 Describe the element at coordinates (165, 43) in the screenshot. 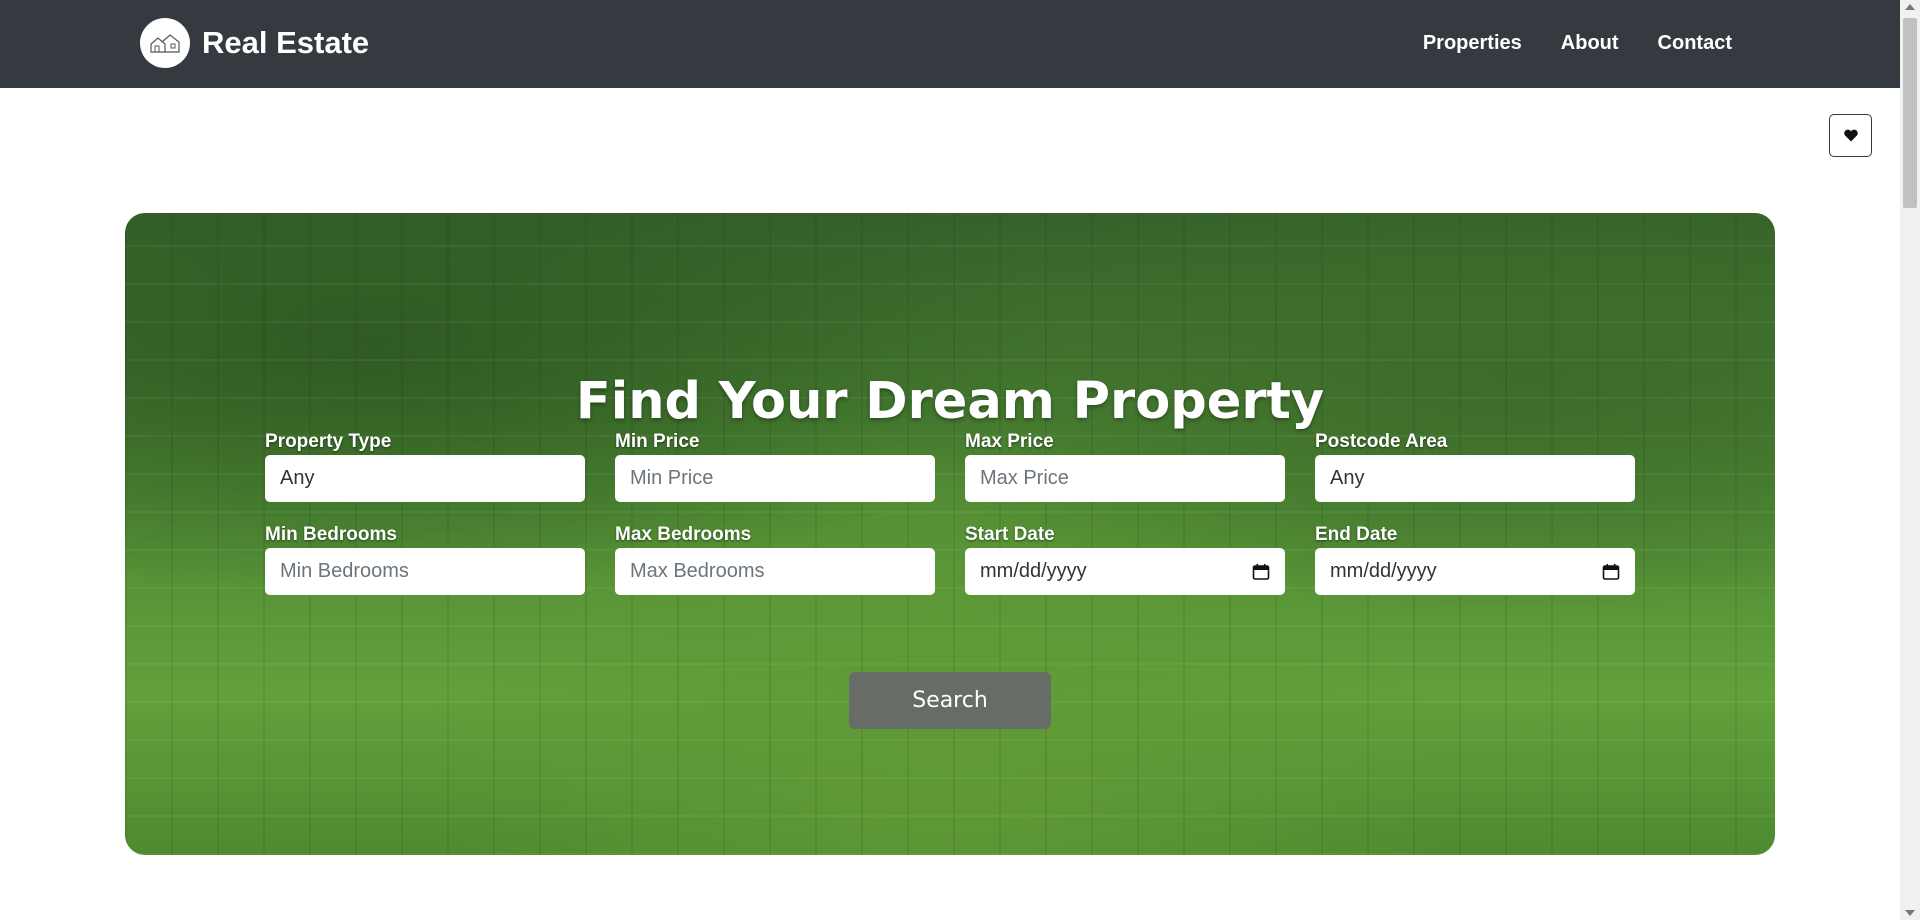

I see `house-logo-icon` at that location.